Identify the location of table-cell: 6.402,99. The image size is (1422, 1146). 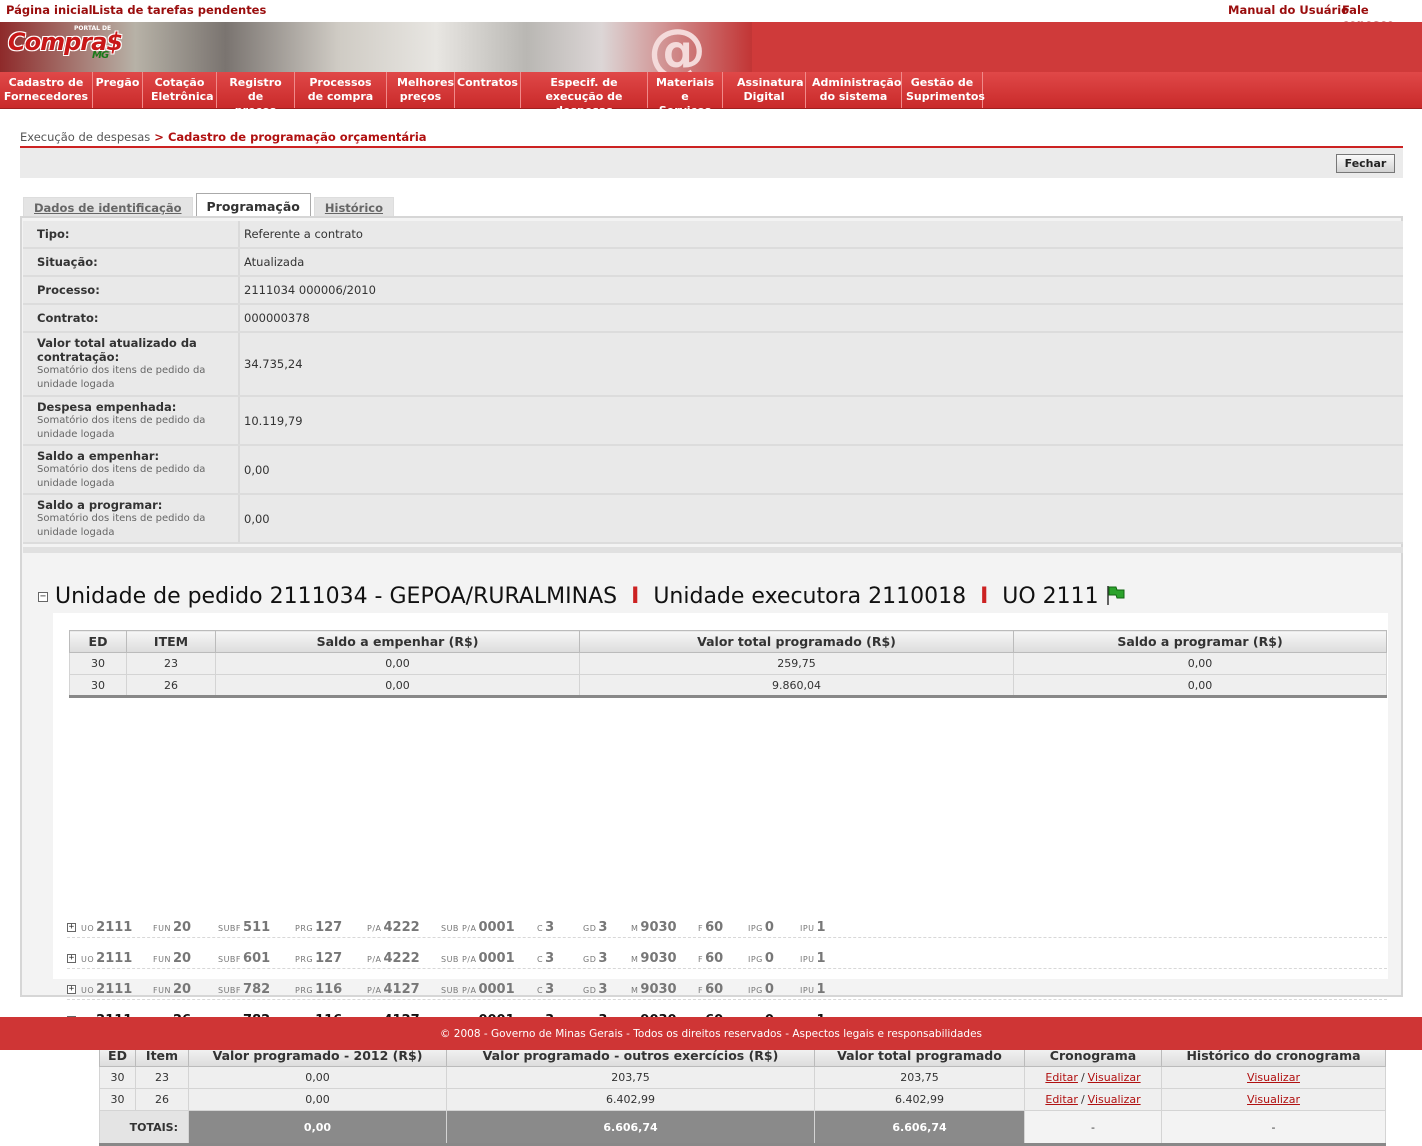
(919, 1099).